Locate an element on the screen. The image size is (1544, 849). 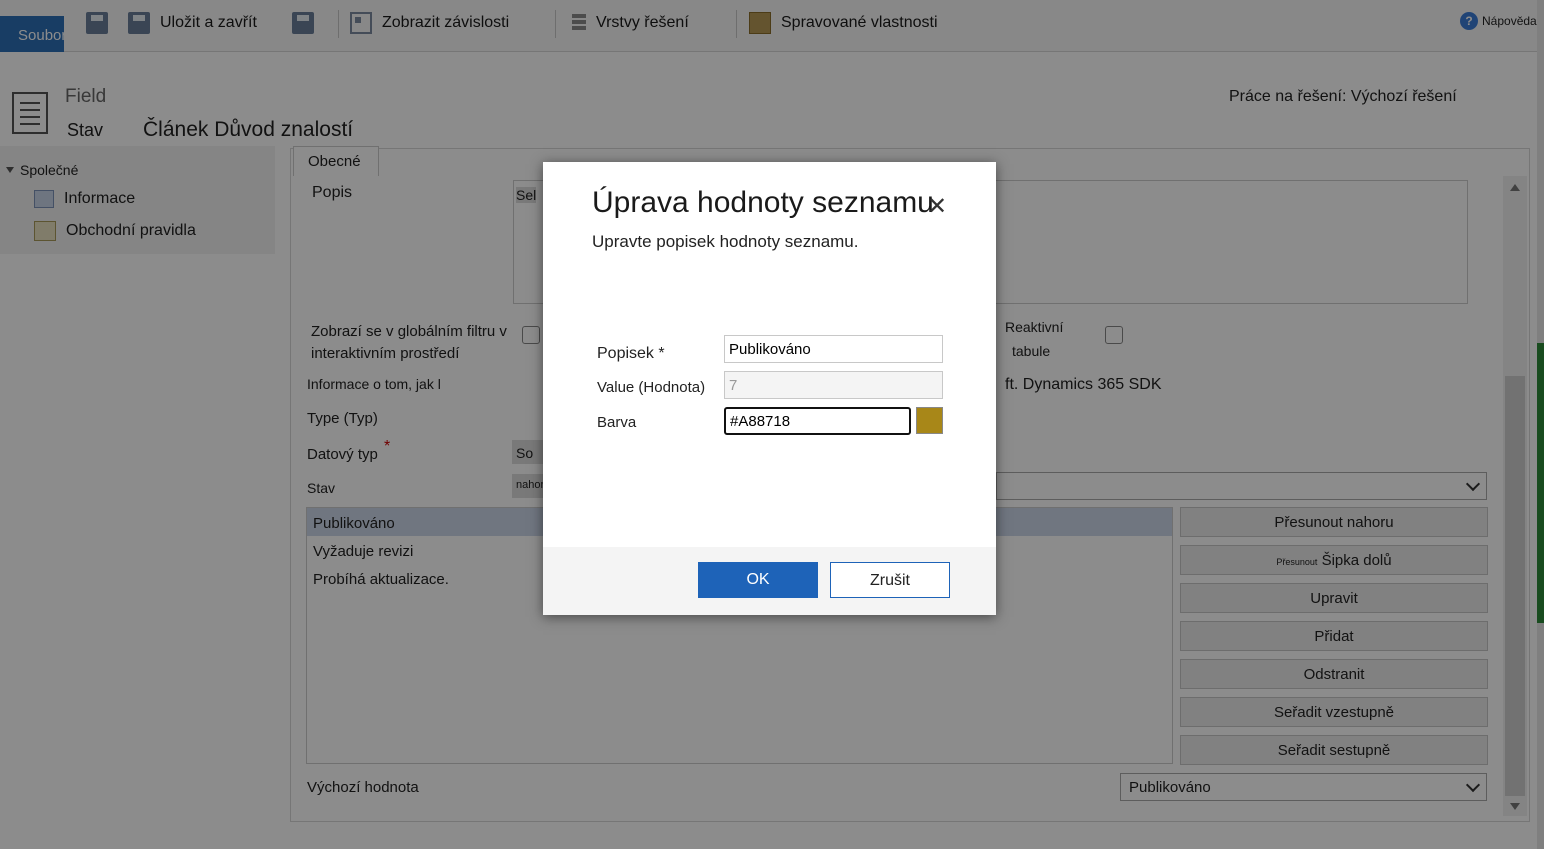
dialog-subtitle: Upravte popisek hodnoty seznamu. is located at coordinates (725, 241).